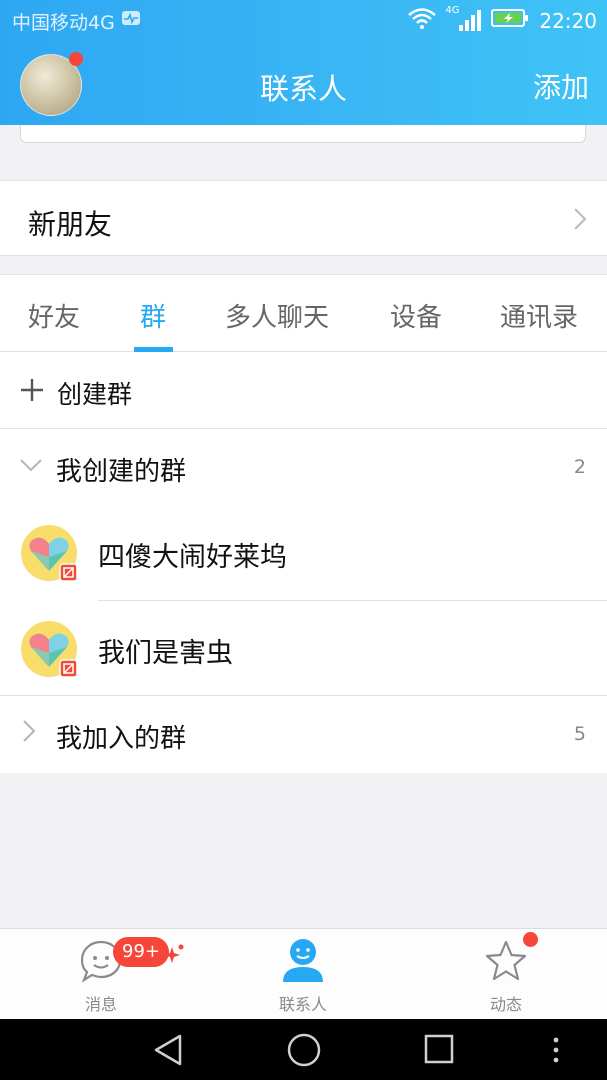 This screenshot has width=607, height=1080. Describe the element at coordinates (76, 59) in the screenshot. I see `avatar-notification-dot` at that location.